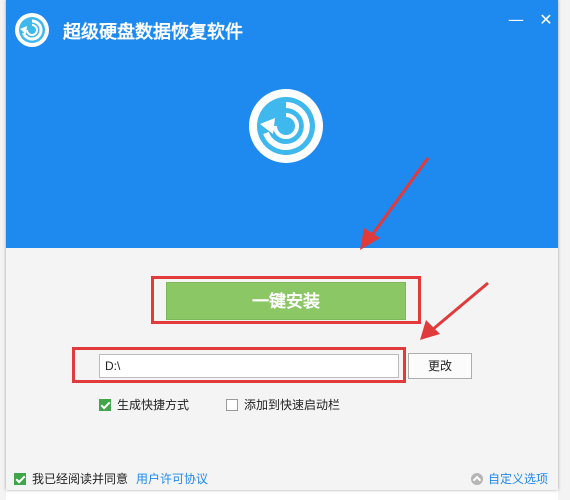 The image size is (570, 500). I want to click on minimize-icon: —, so click(516, 20).